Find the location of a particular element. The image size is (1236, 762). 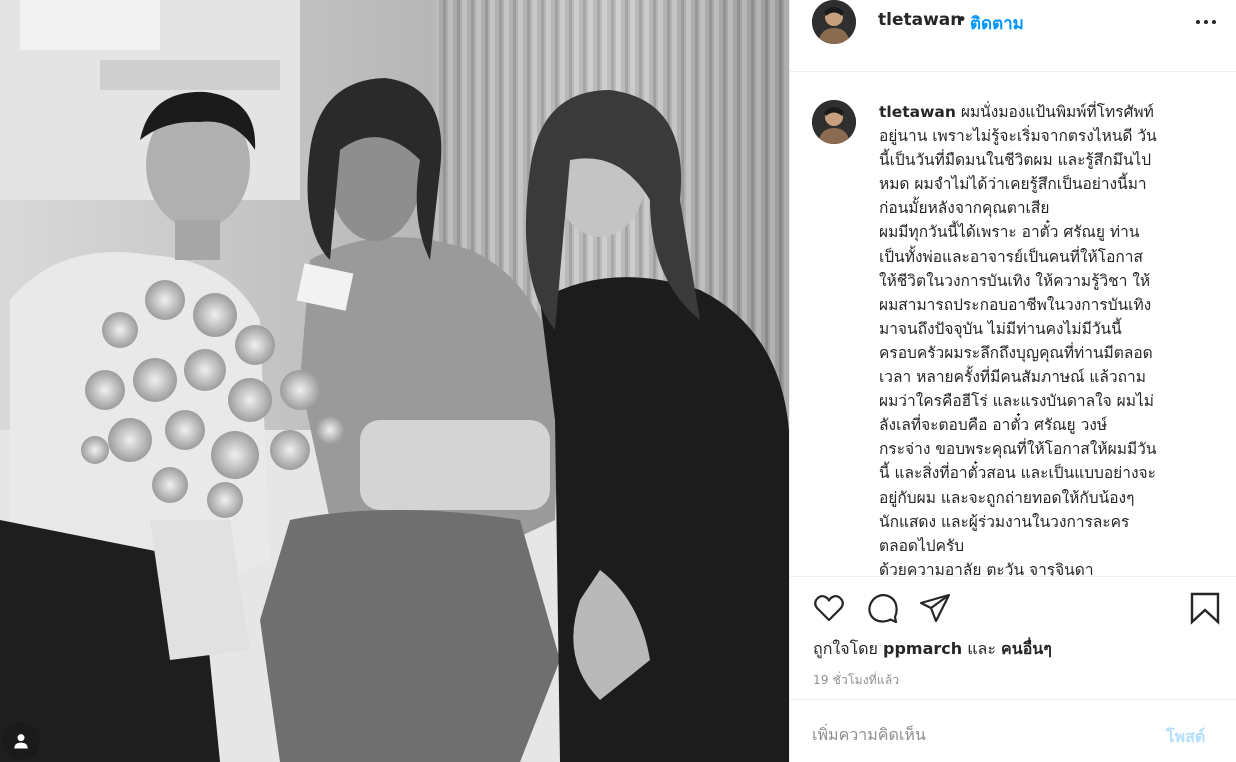

caption-line: ผมสามารถประกอบอาชีพในวงการบันเทิง is located at coordinates (1015, 304).